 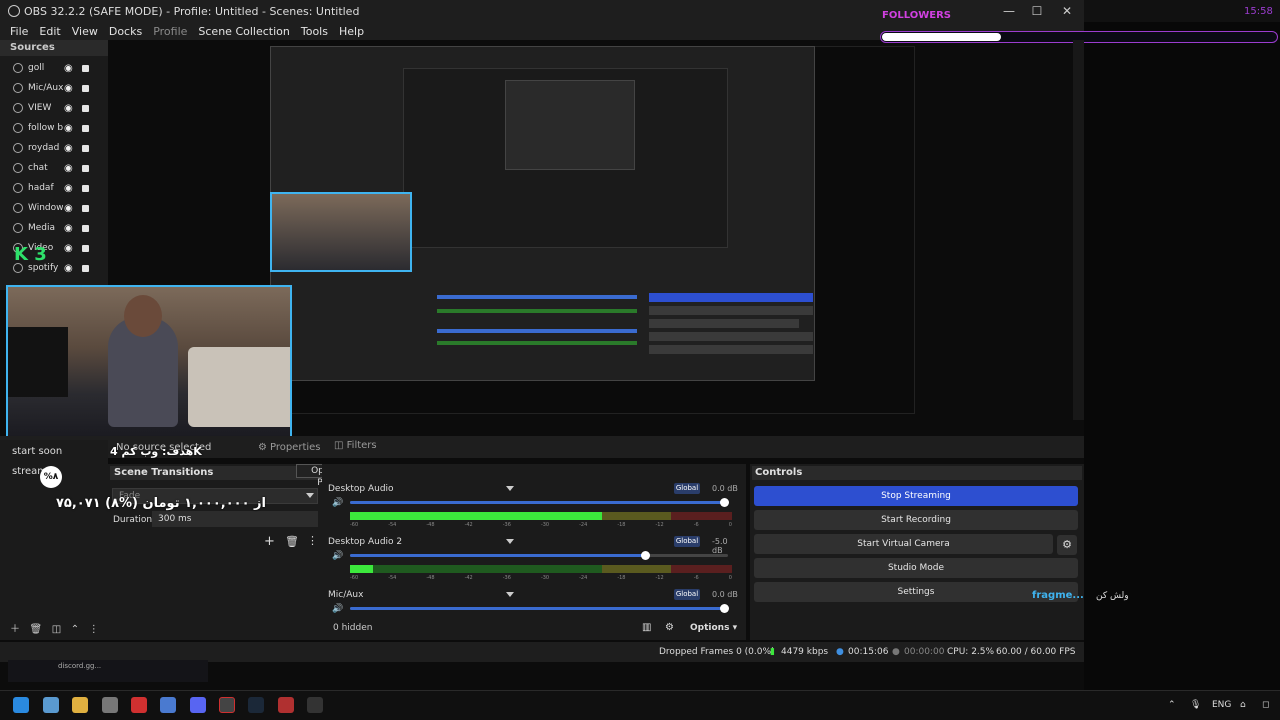 I want to click on filters-button: ◫ Filters, so click(x=359, y=447).